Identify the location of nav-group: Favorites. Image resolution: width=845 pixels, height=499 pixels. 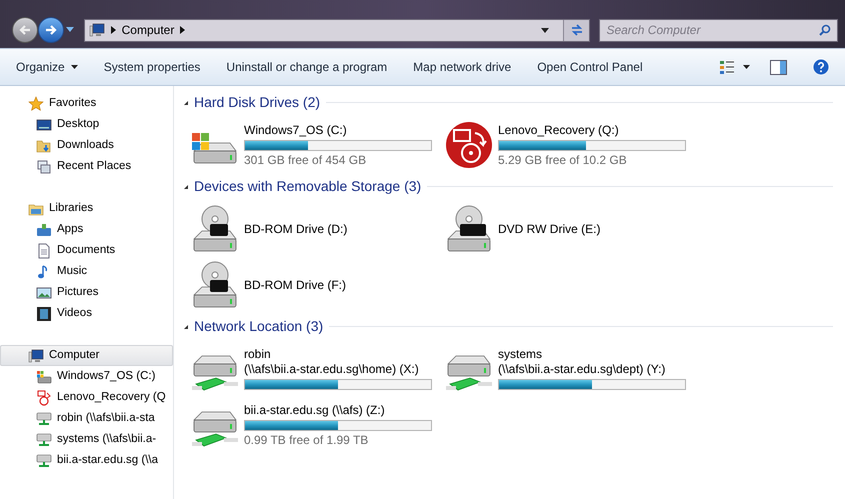
(86, 103).